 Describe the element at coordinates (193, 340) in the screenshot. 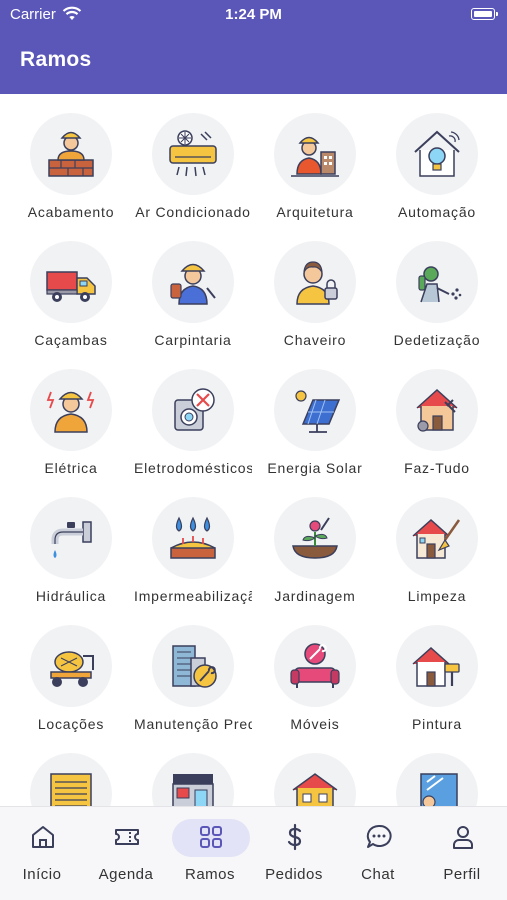

I see `category-label: Carpintaria` at that location.